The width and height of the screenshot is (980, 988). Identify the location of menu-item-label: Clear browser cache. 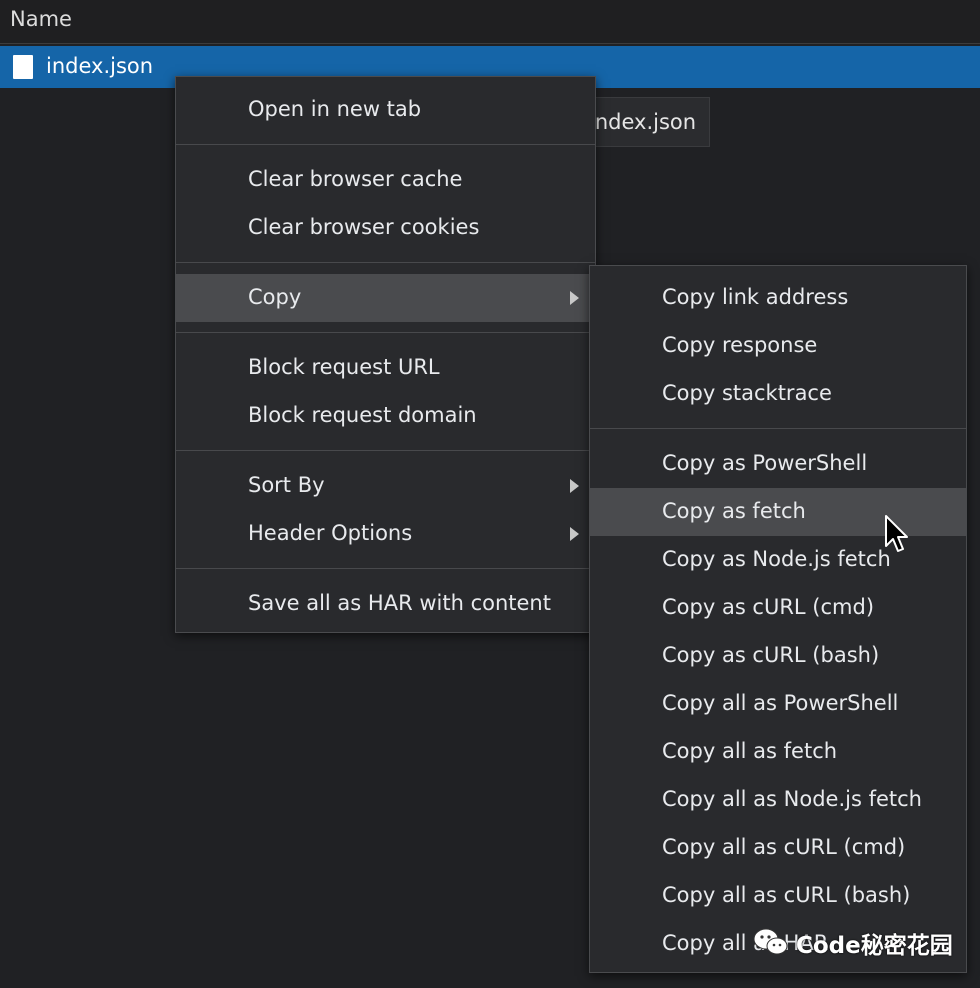
(355, 179).